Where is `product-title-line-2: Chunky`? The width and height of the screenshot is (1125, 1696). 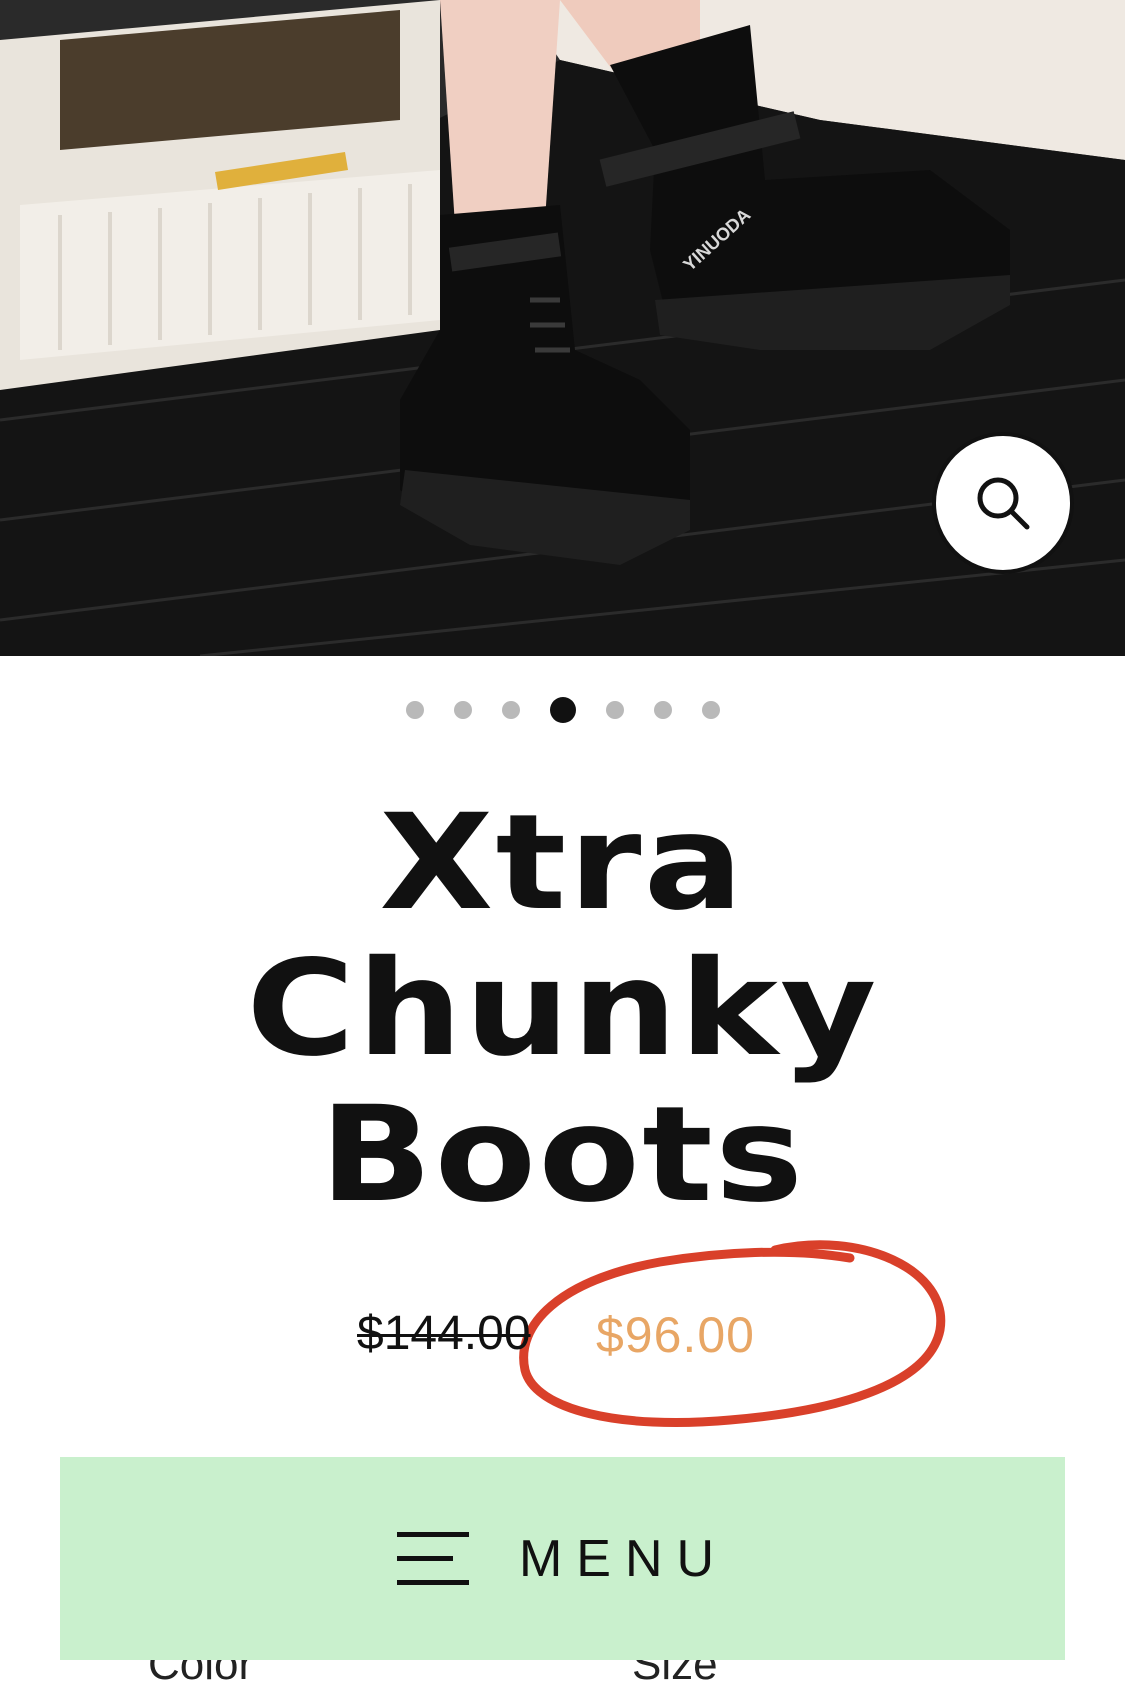 product-title-line-2: Chunky is located at coordinates (562, 1009).